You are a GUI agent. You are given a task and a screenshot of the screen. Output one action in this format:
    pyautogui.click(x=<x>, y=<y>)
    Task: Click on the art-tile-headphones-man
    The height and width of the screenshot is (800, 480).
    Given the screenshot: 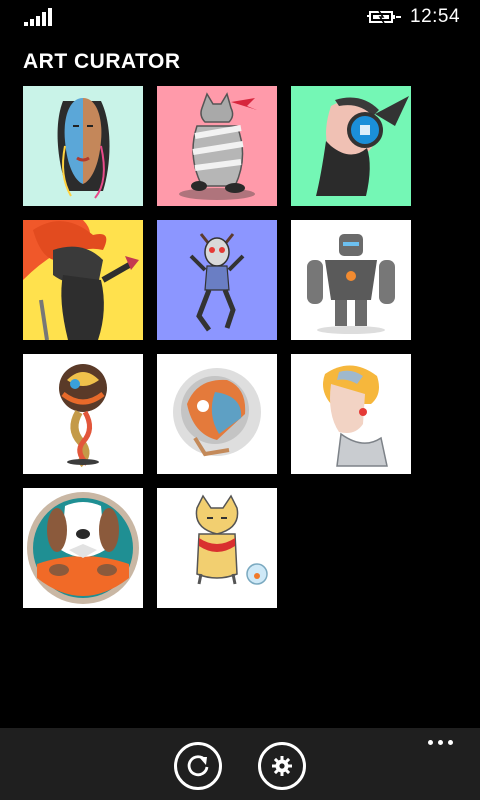 What is the action you would take?
    pyautogui.click(x=351, y=146)
    